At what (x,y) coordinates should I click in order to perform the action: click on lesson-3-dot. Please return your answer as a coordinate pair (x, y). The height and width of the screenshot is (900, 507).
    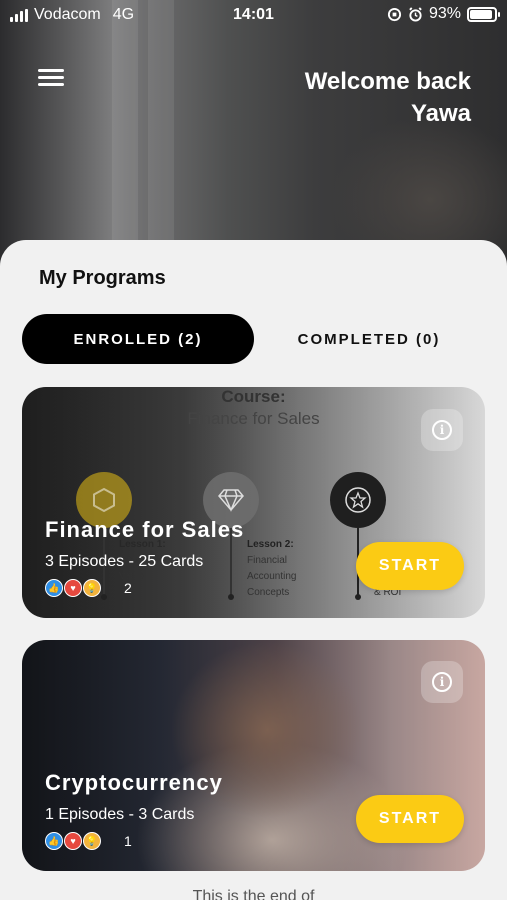
    Looking at the image, I should click on (358, 597).